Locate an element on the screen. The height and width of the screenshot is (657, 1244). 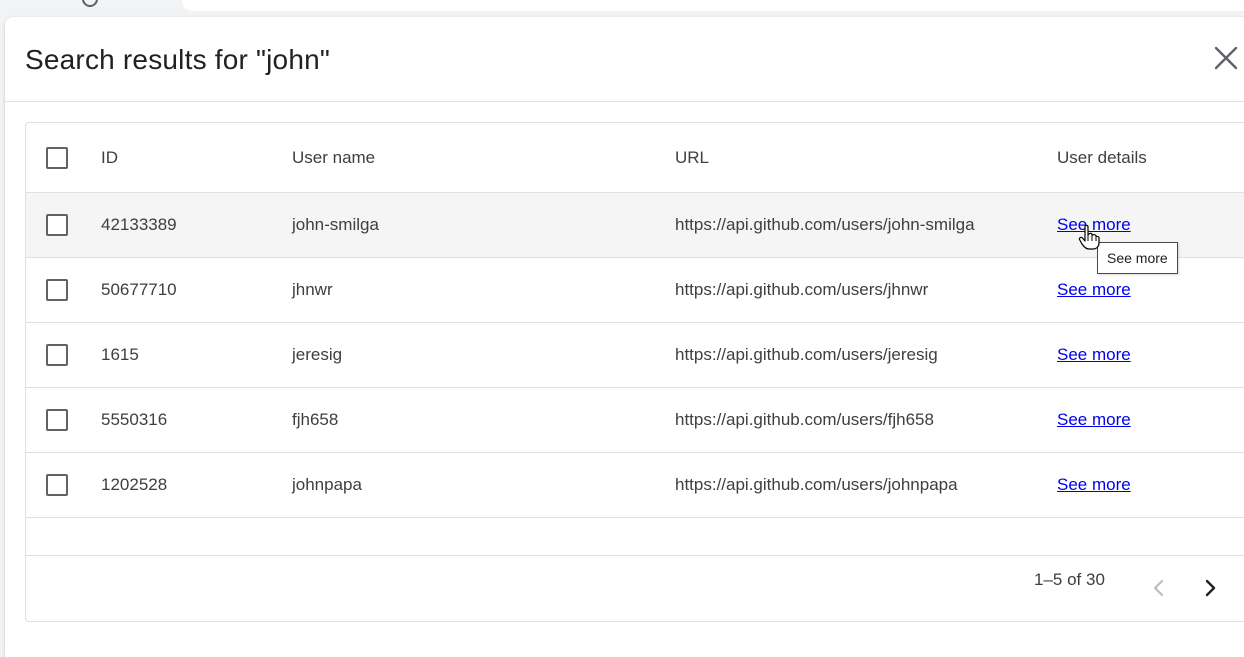
cell-id: 50677710 is located at coordinates (139, 289).